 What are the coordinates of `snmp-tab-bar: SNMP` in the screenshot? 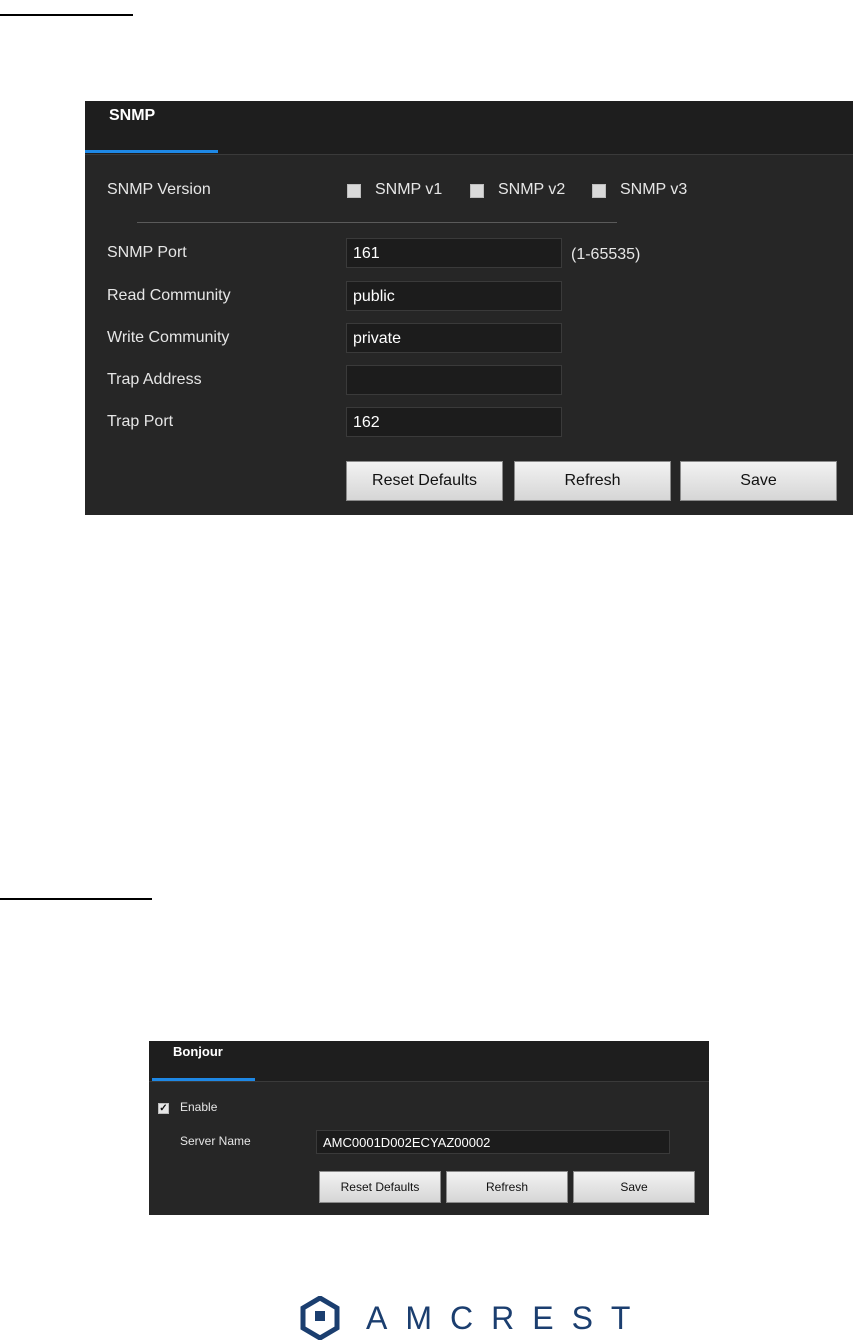 It's located at (469, 128).